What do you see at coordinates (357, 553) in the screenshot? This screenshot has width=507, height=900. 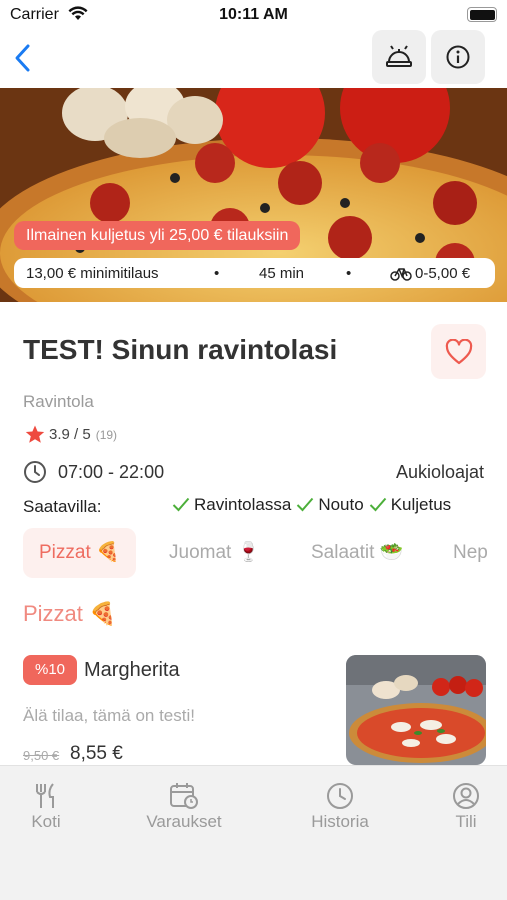 I see `tab-salaatit: Salaatit 🥗` at bounding box center [357, 553].